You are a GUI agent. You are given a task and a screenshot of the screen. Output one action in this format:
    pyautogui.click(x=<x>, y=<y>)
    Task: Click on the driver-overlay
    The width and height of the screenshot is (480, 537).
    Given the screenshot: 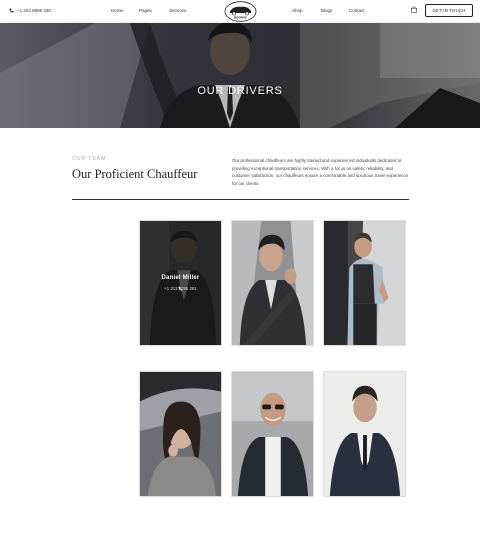 What is the action you would take?
    pyautogui.click(x=180, y=283)
    